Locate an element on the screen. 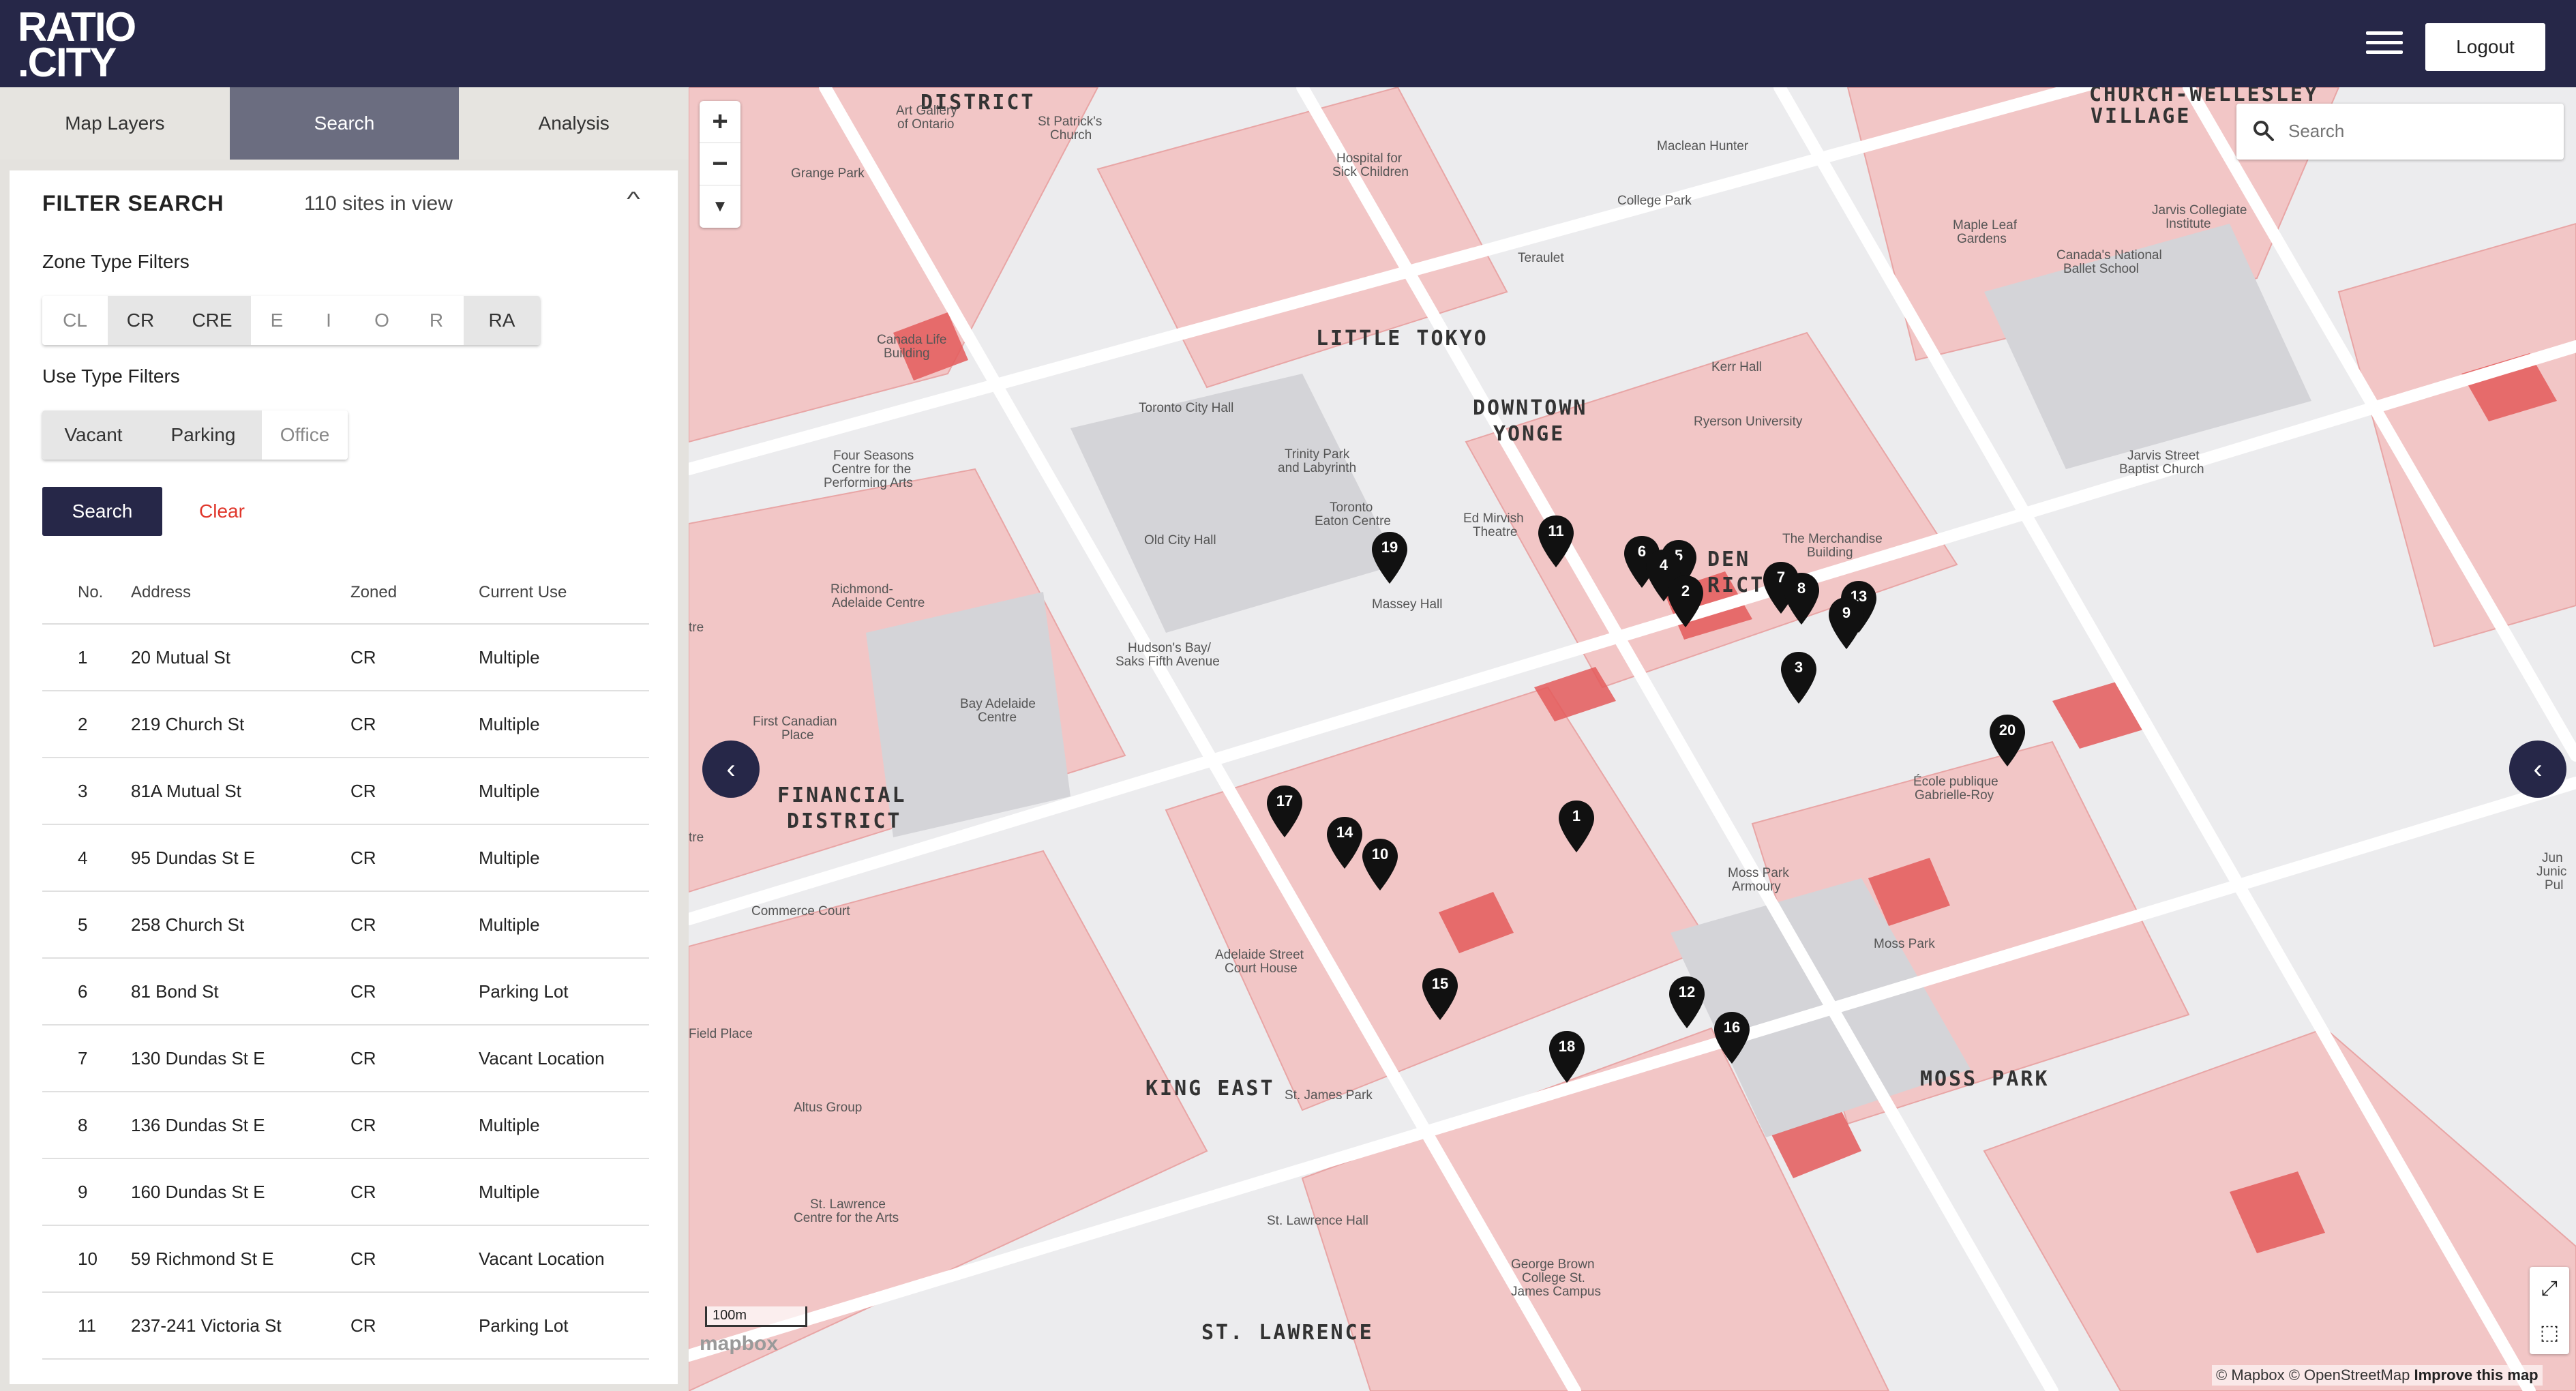  site-marker: 1 is located at coordinates (1577, 826).